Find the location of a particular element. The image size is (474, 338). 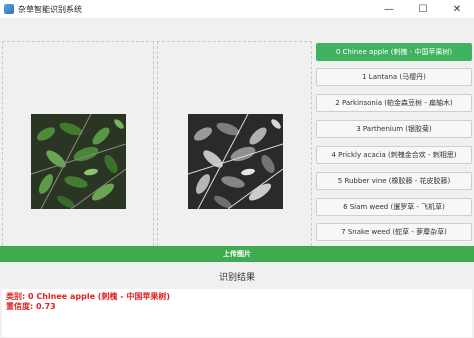

window-controls: — ☐ ✕ is located at coordinates (423, 9).